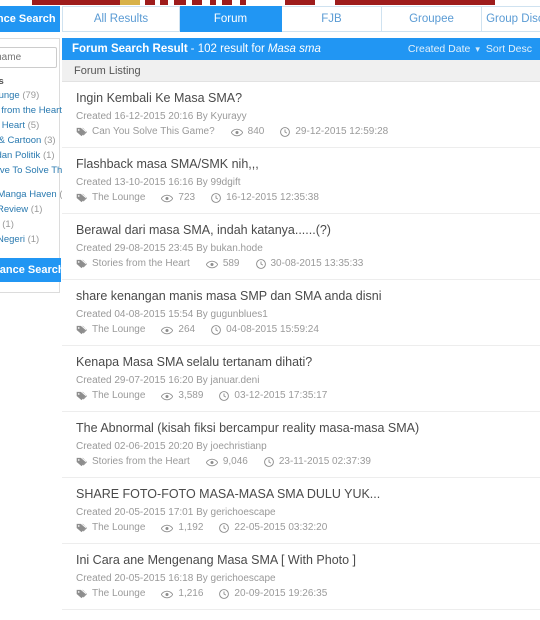  Describe the element at coordinates (439, 49) in the screenshot. I see `sort-field-selector: Created Date` at that location.